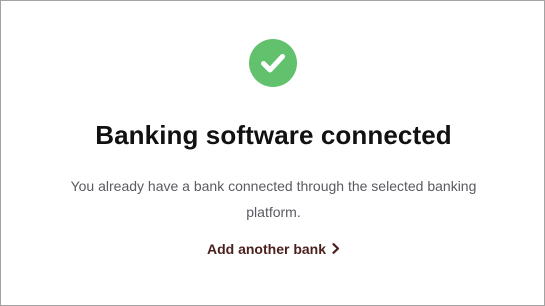 This screenshot has width=545, height=306. What do you see at coordinates (273, 63) in the screenshot?
I see `check-circle-icon` at bounding box center [273, 63].